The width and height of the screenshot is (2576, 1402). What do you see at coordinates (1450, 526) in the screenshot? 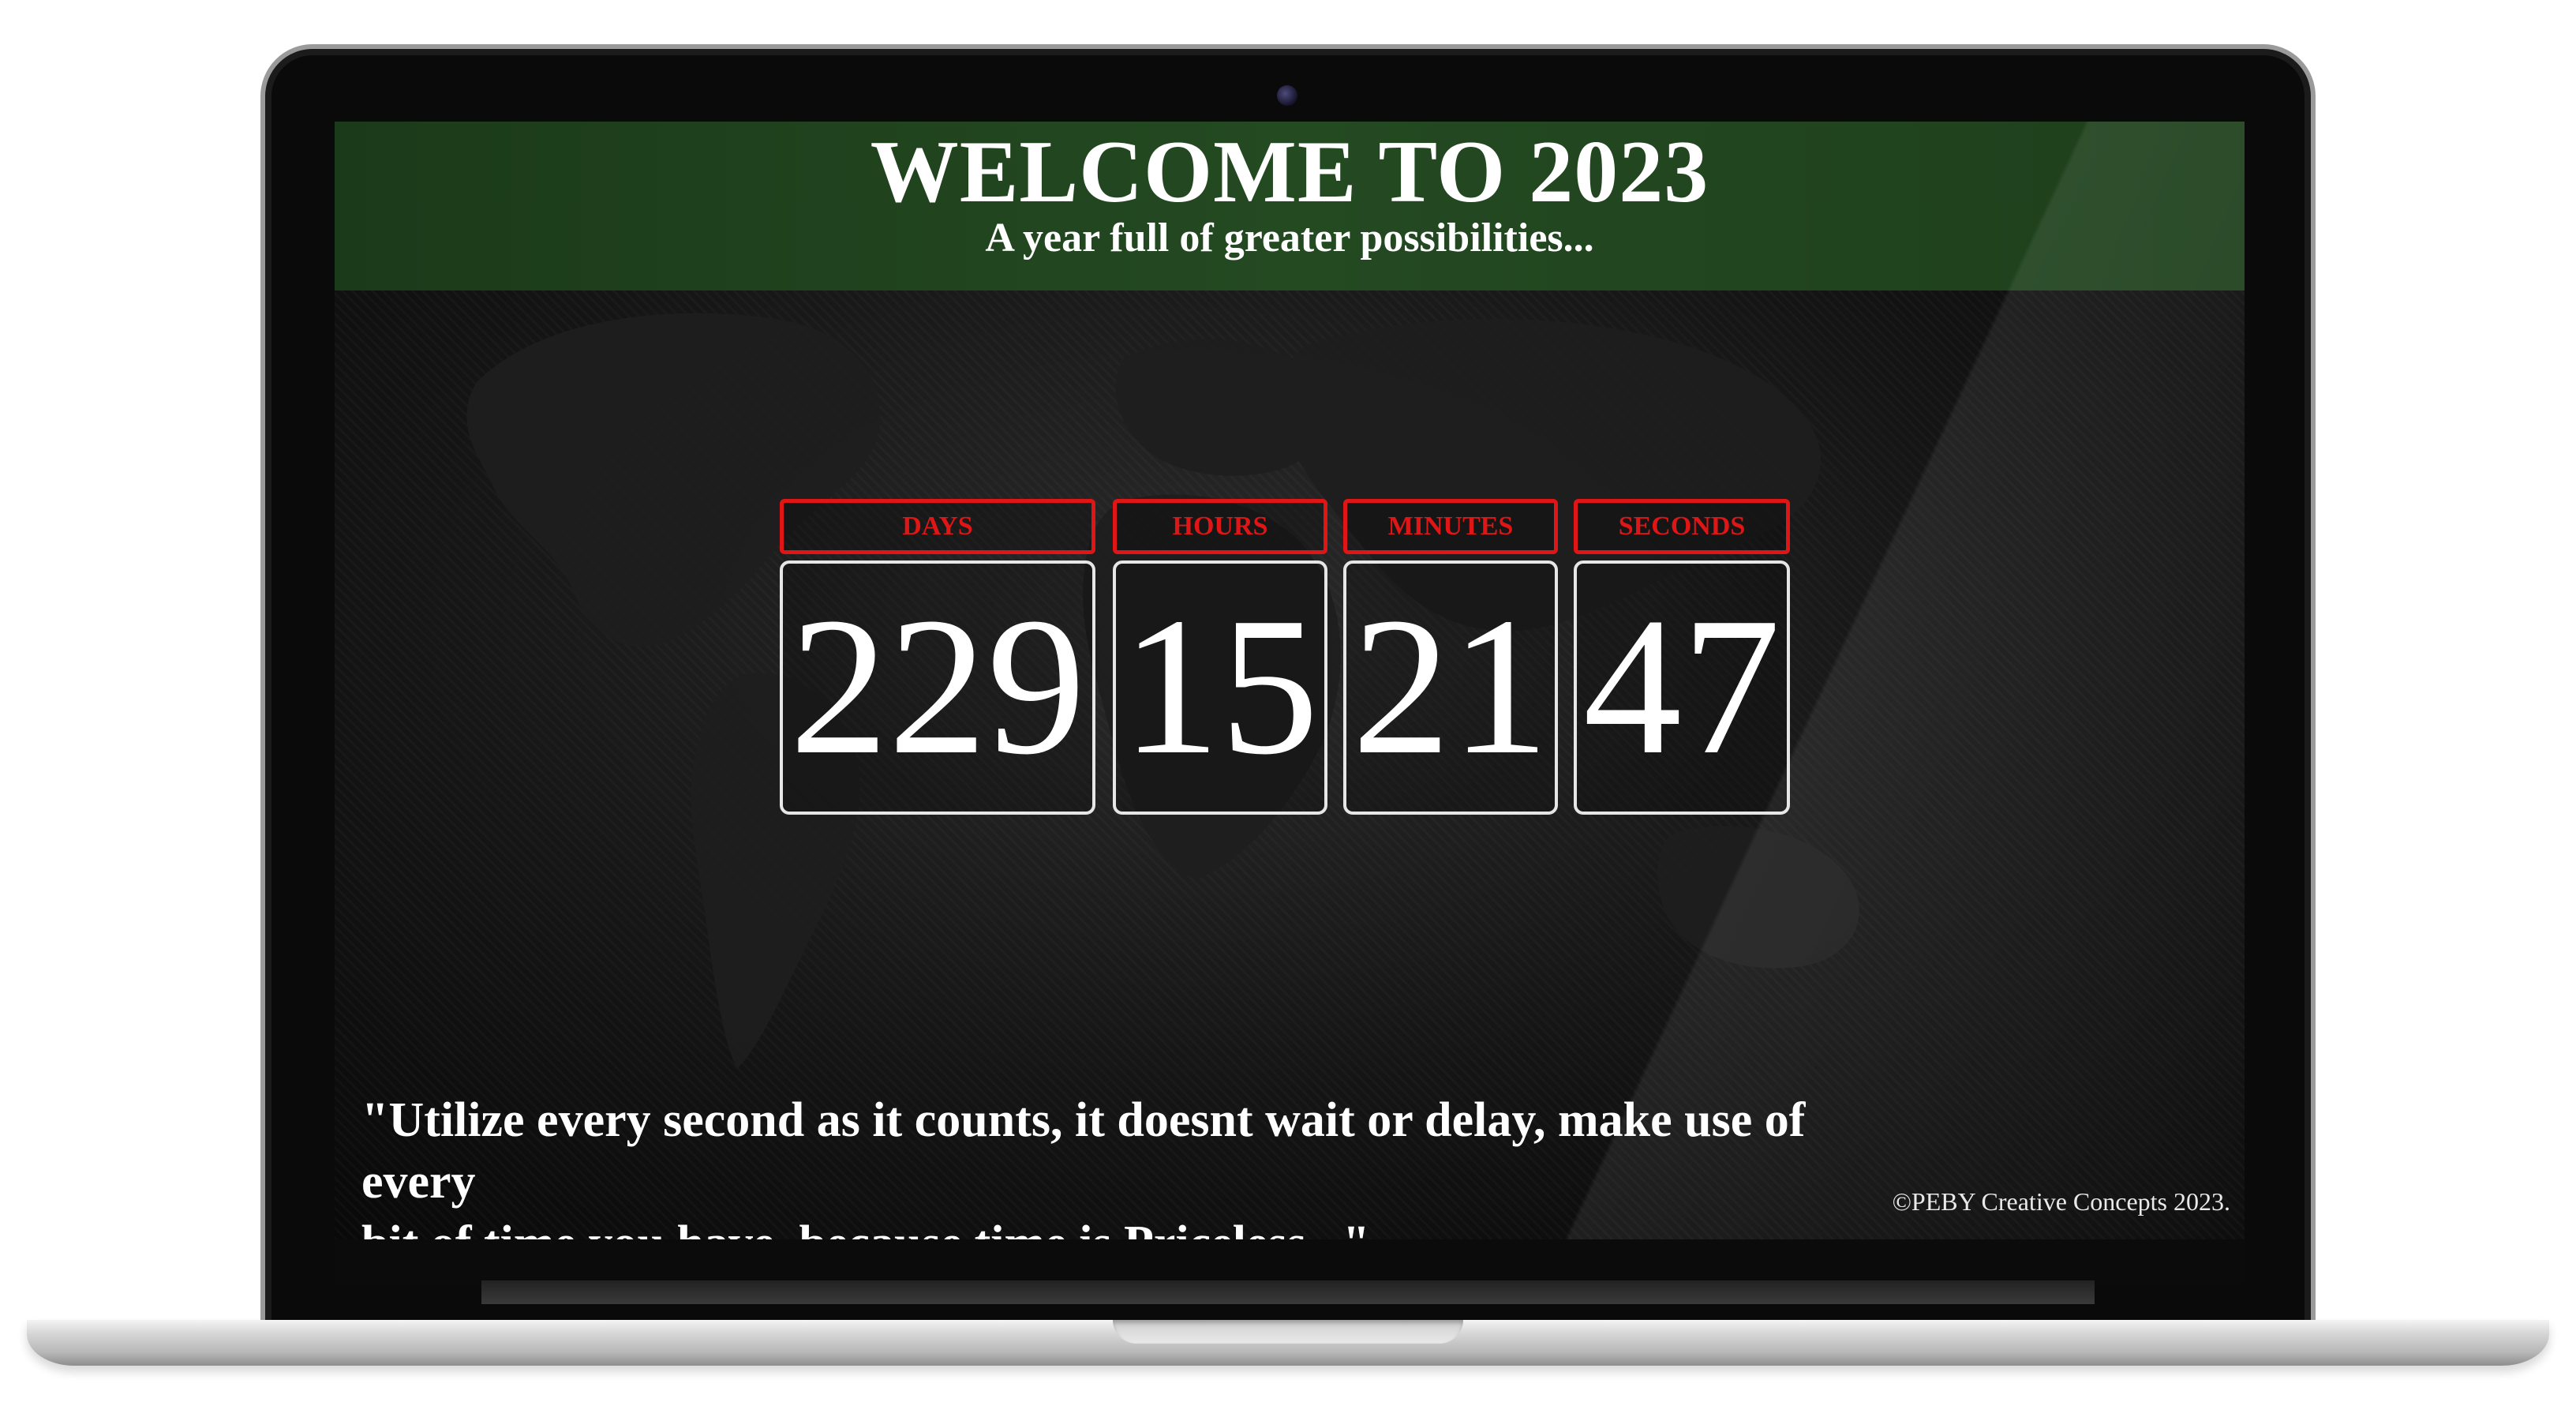
I see `minutes-label: MINUTES` at bounding box center [1450, 526].